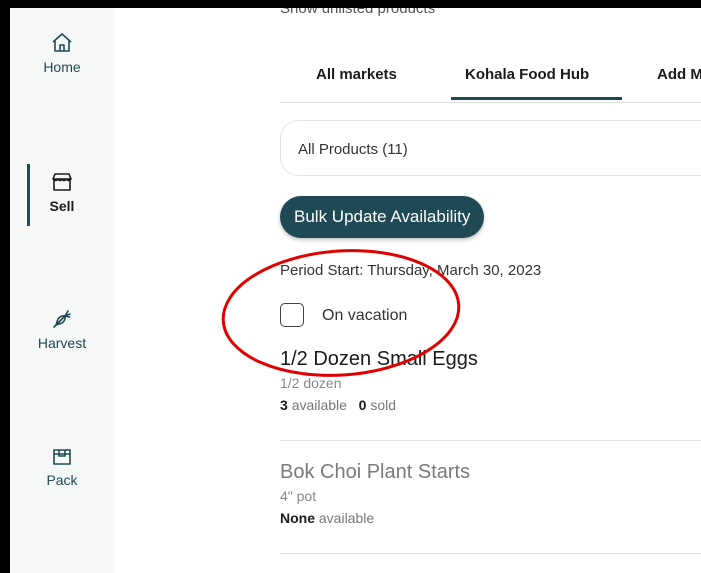 The width and height of the screenshot is (701, 573). Describe the element at coordinates (383, 405) in the screenshot. I see `sold-word: sold` at that location.